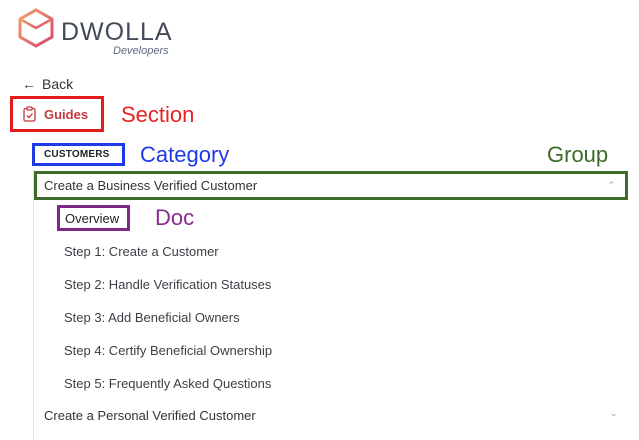  What do you see at coordinates (66, 114) in the screenshot?
I see `section-label: Guides` at bounding box center [66, 114].